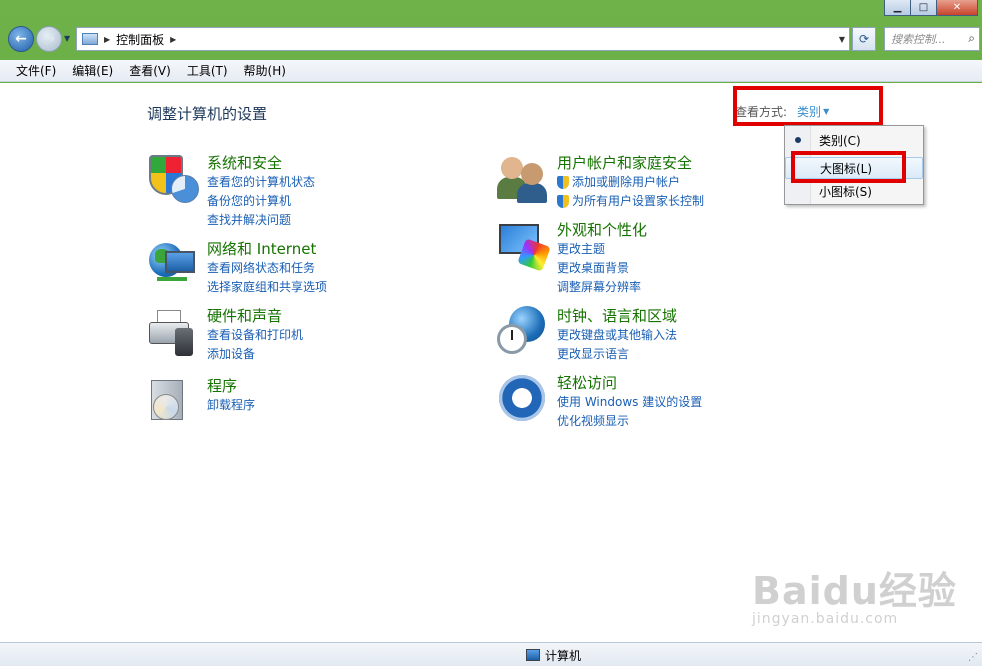 Image resolution: width=982 pixels, height=666 pixels. I want to click on maximize-button: □, so click(923, 8).